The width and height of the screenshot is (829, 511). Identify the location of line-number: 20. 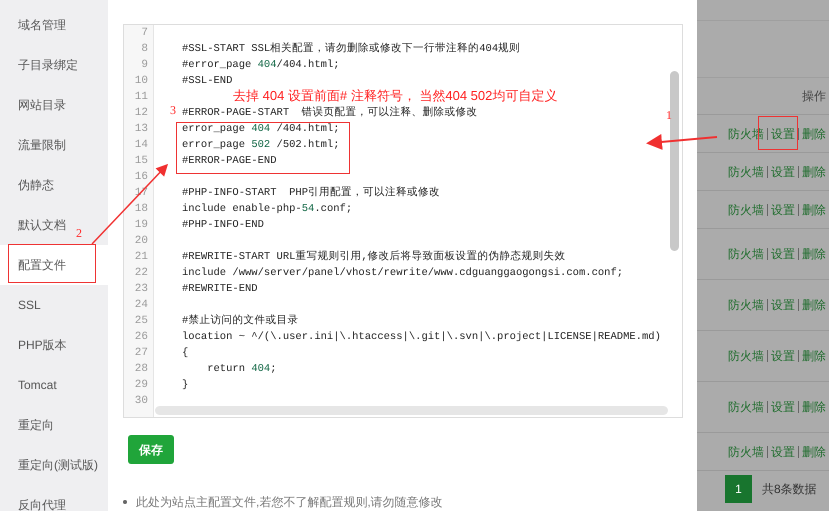
(141, 241).